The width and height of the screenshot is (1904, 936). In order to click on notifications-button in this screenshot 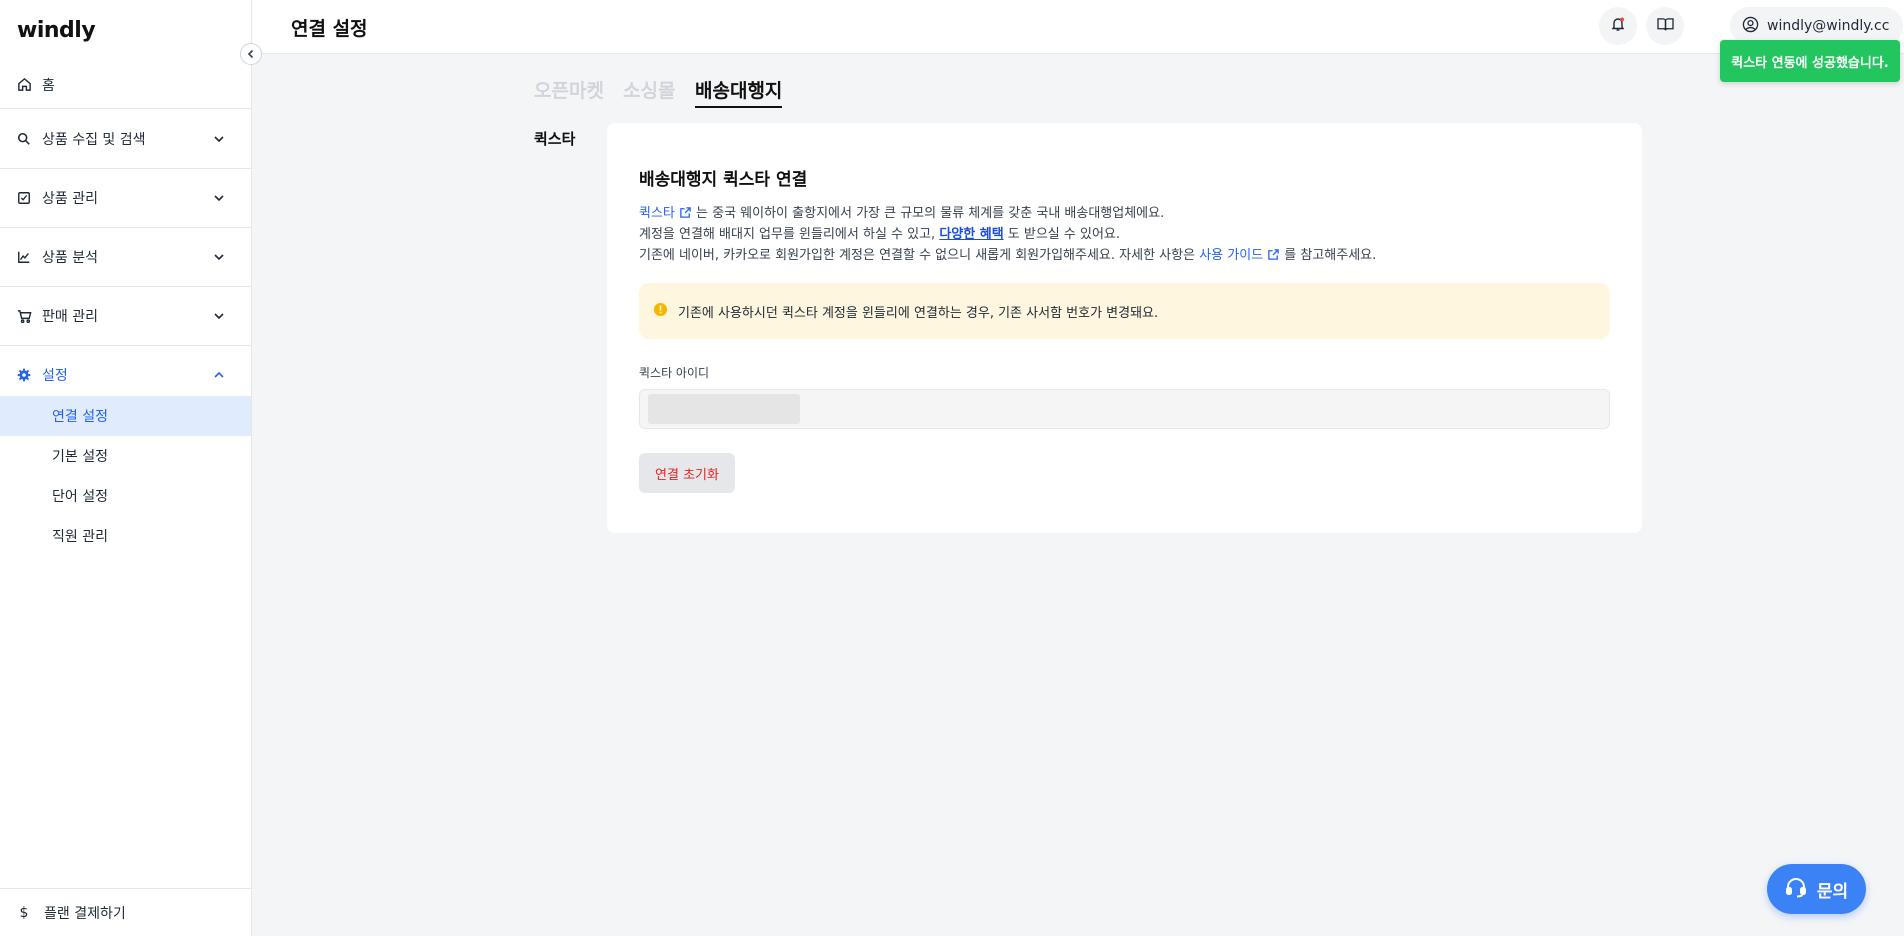, I will do `click(1618, 26)`.